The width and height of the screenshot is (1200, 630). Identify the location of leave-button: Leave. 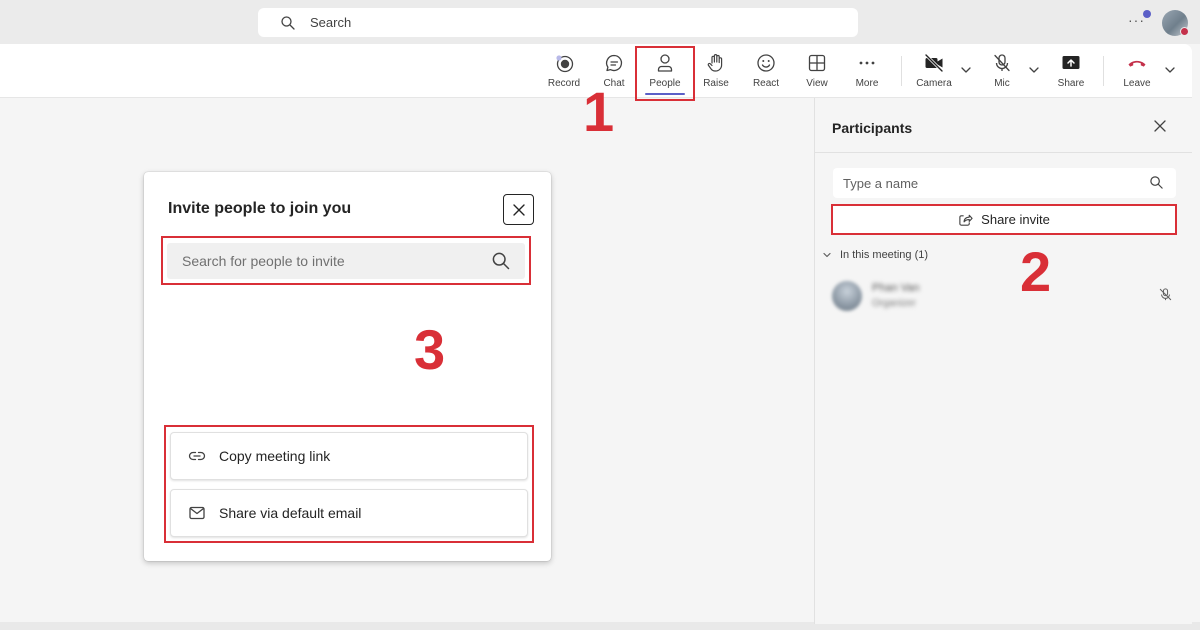
(1137, 72).